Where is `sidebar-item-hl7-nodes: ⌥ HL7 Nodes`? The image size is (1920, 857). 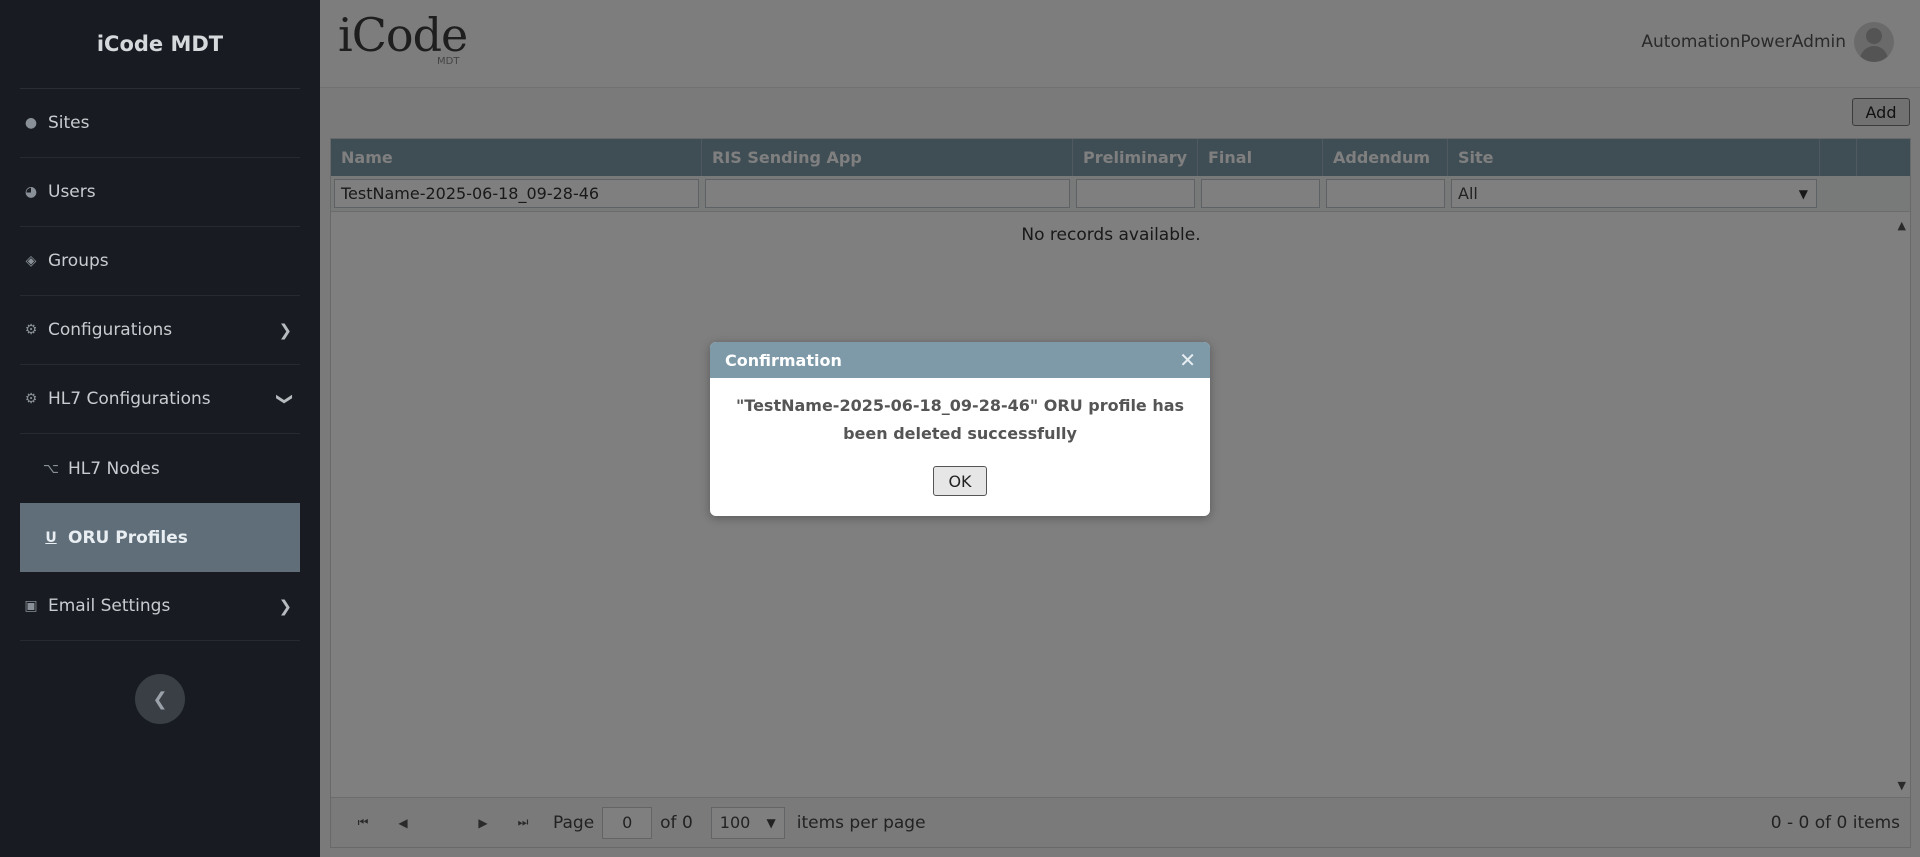 sidebar-item-hl7-nodes: ⌥ HL7 Nodes is located at coordinates (160, 468).